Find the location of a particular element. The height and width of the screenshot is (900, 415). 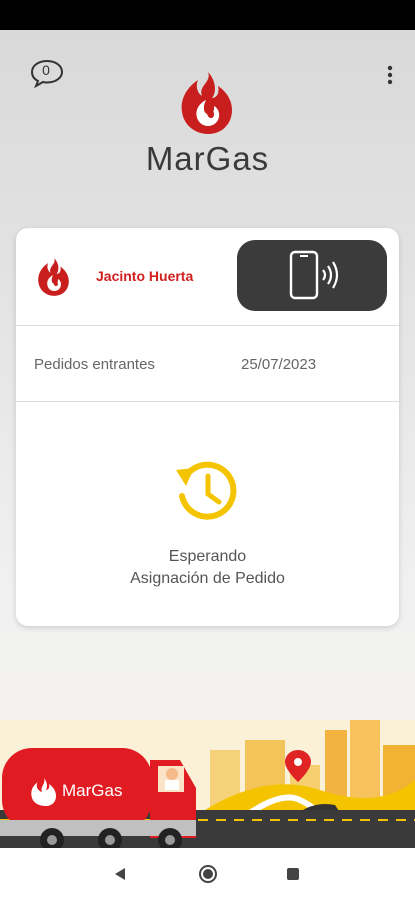

delivery-illustration: MarGas is located at coordinates (207, 784).